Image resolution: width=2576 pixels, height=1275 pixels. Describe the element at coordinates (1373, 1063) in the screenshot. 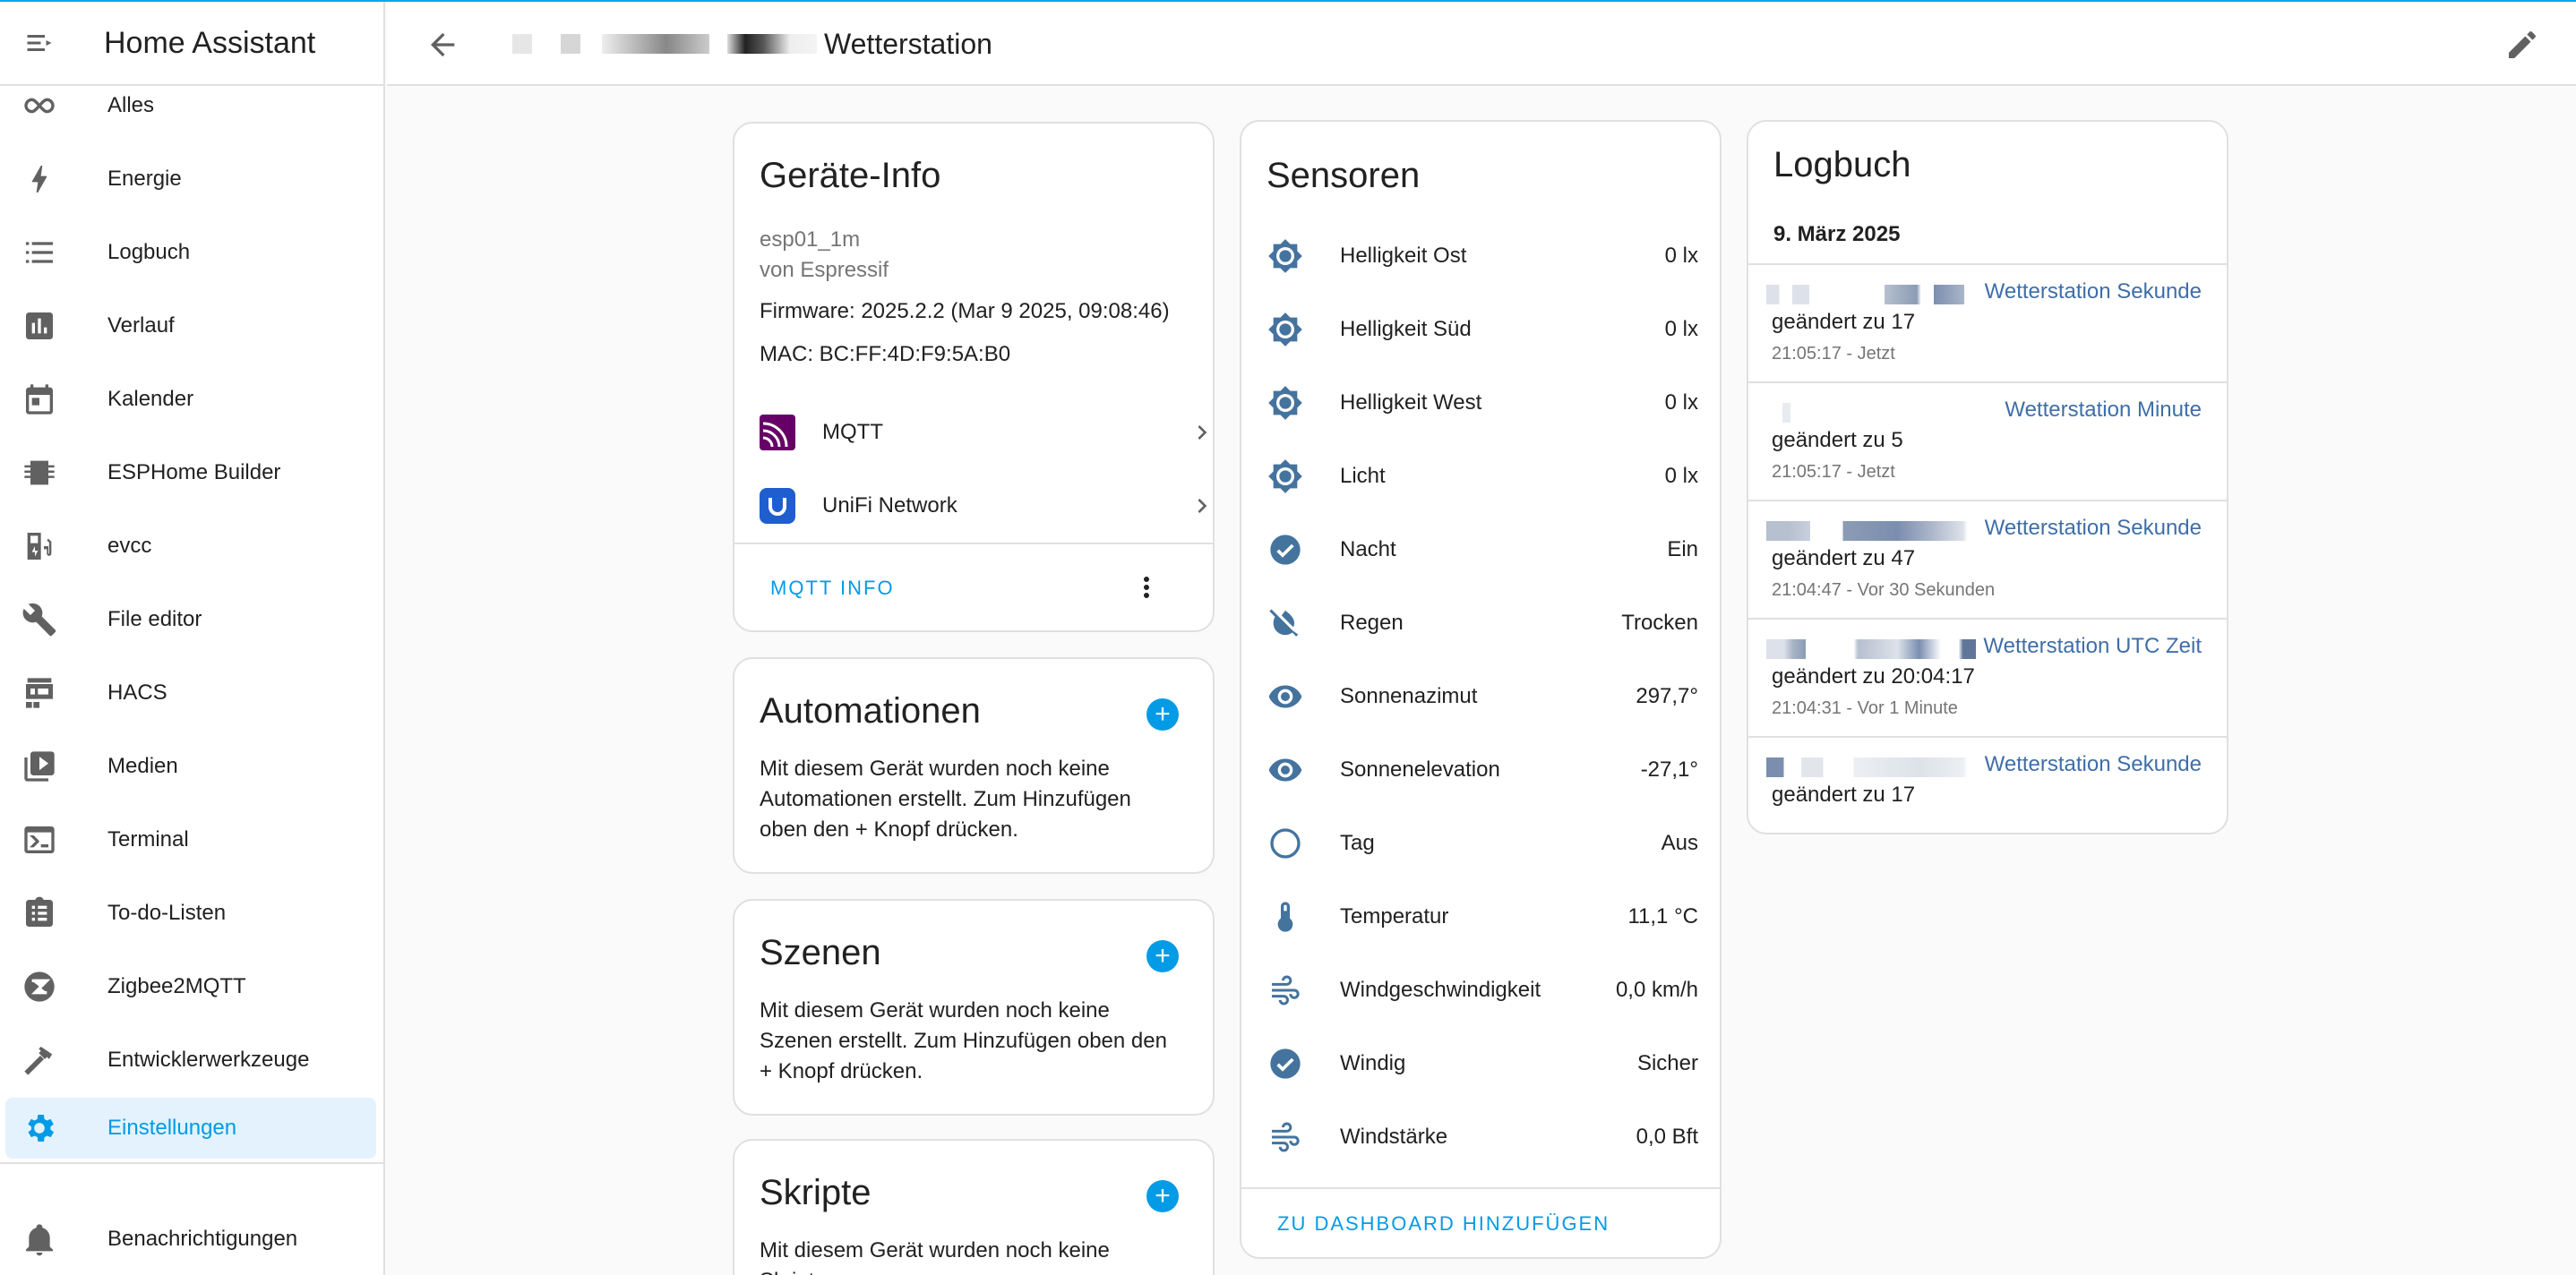

I see `sensor-name: Windig` at that location.